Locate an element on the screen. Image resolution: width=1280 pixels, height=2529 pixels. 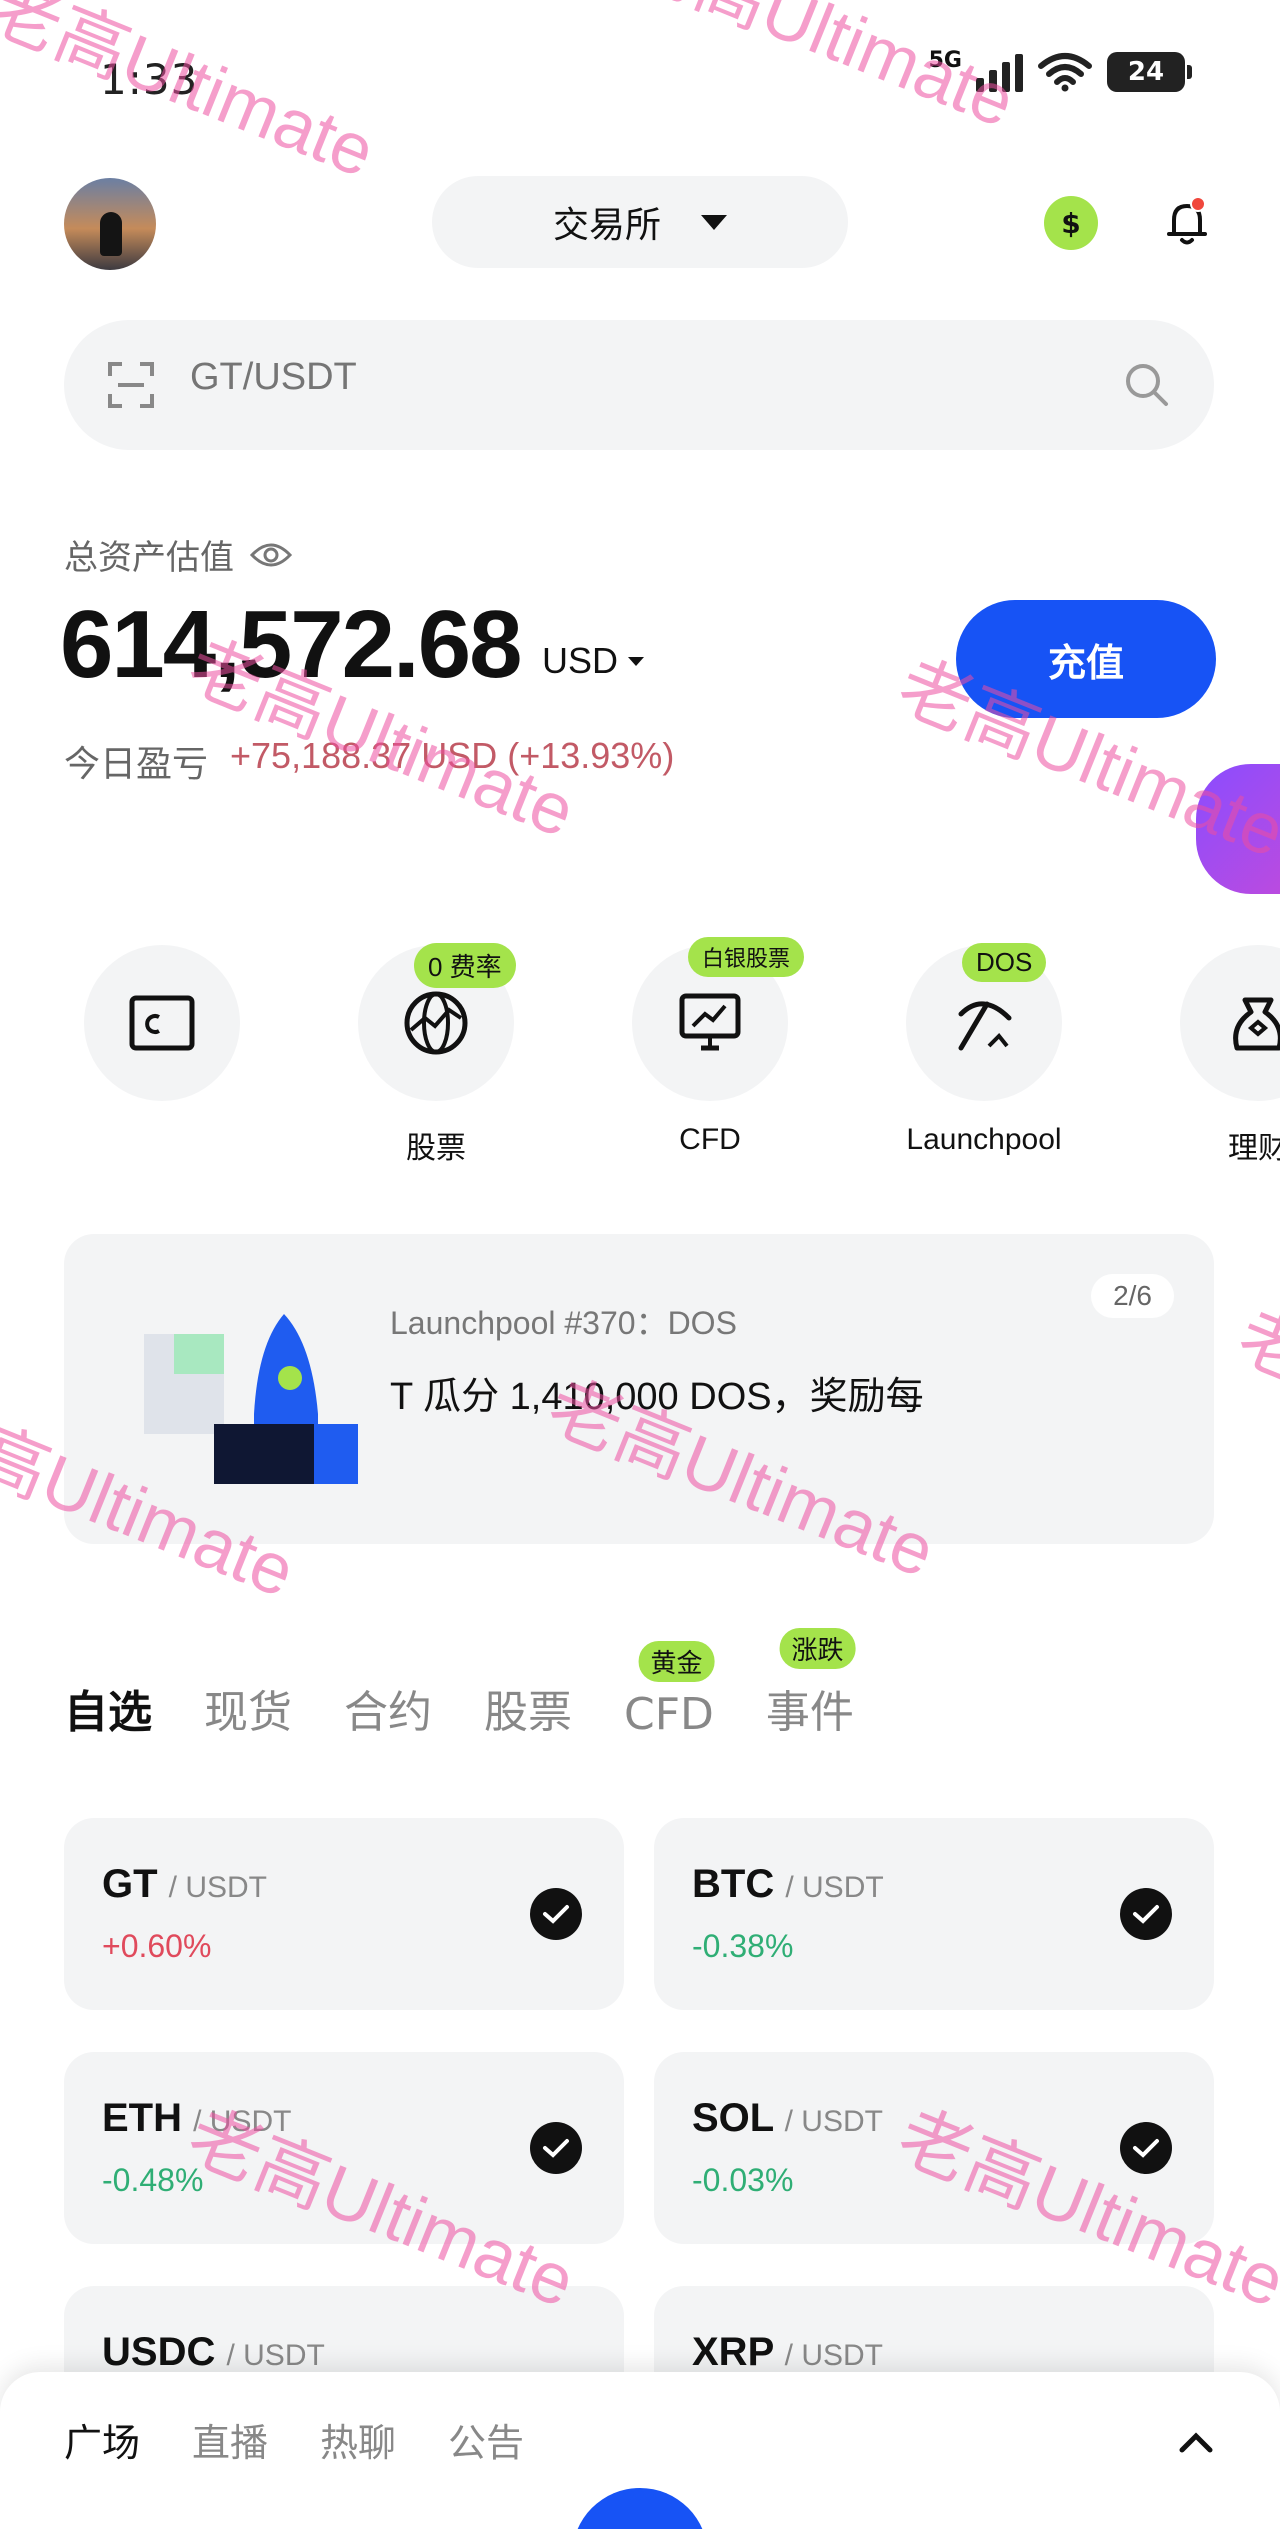
pnl-value: +75,188.37 USD (+13.93%) is located at coordinates (452, 755).